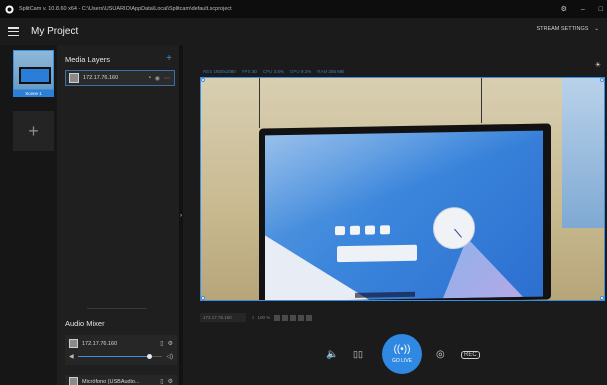 The image size is (607, 385). I want to click on pause-icon: ▯▯, so click(358, 354).